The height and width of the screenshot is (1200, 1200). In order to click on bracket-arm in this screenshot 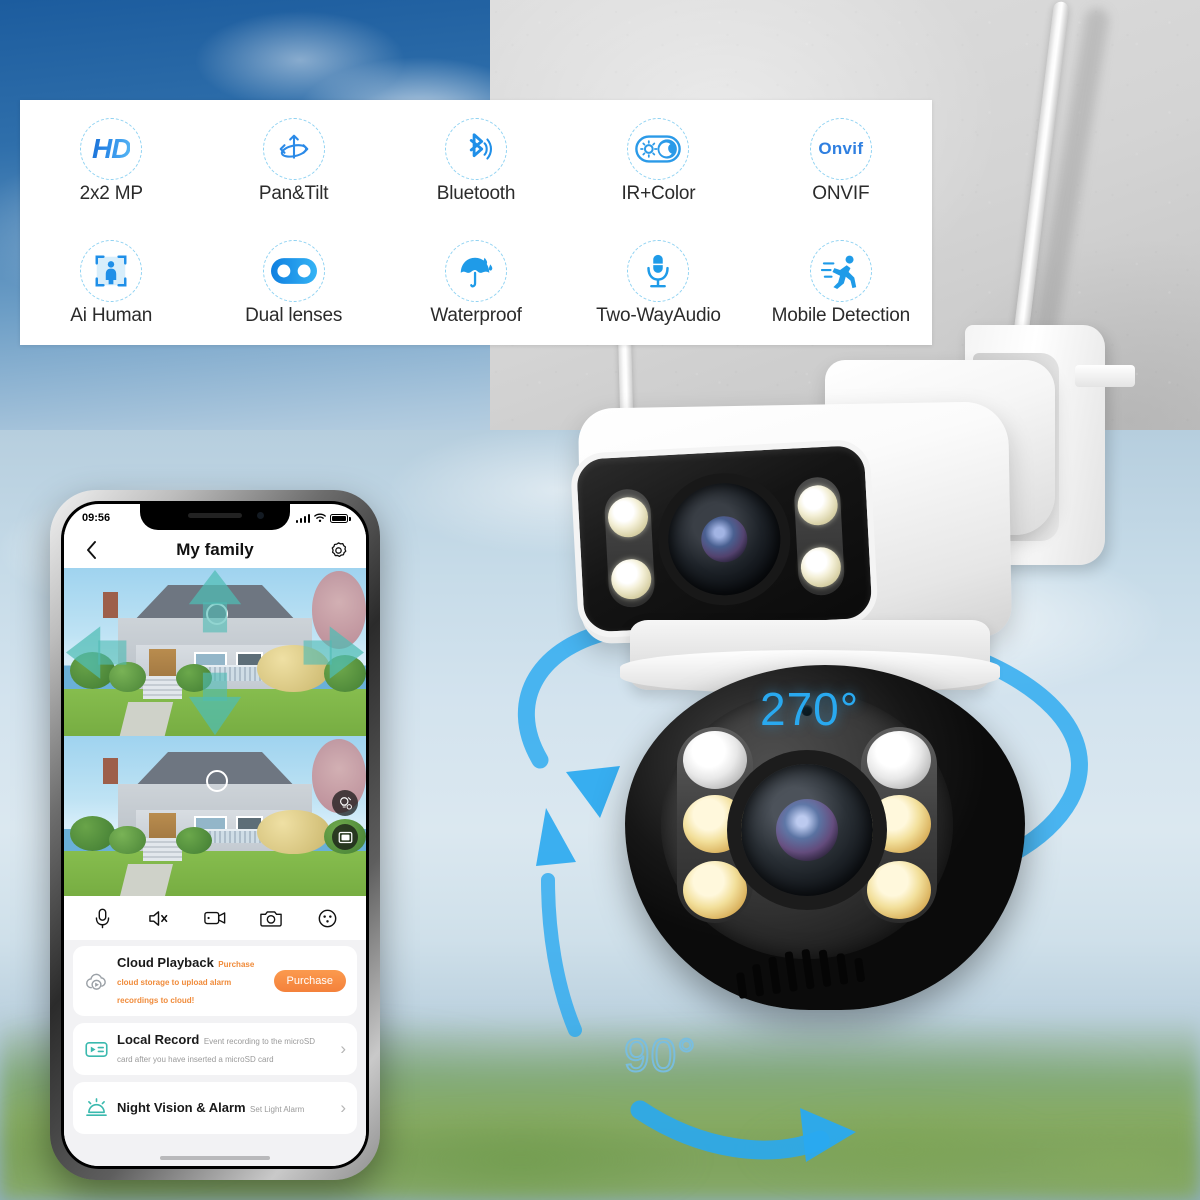, I will do `click(1105, 376)`.